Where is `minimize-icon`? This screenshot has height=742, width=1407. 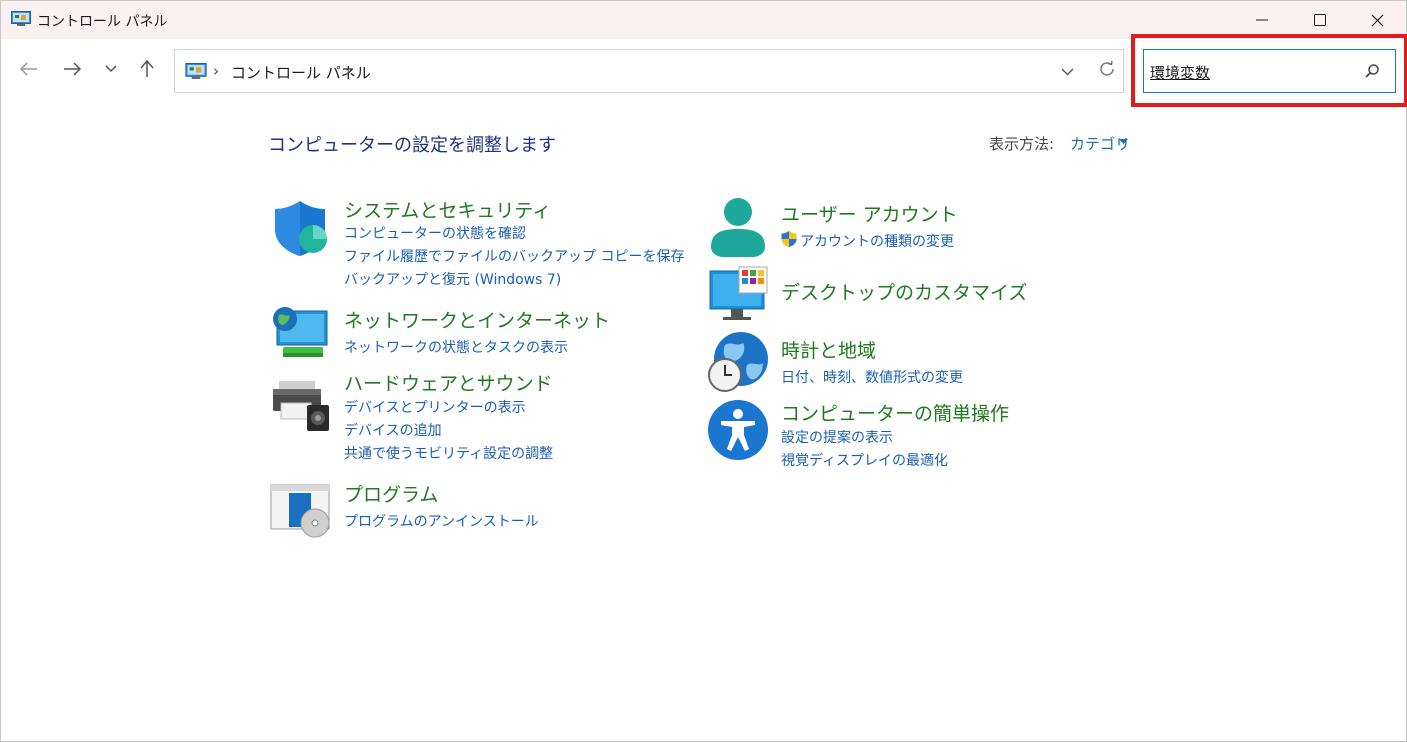
minimize-icon is located at coordinates (1262, 20).